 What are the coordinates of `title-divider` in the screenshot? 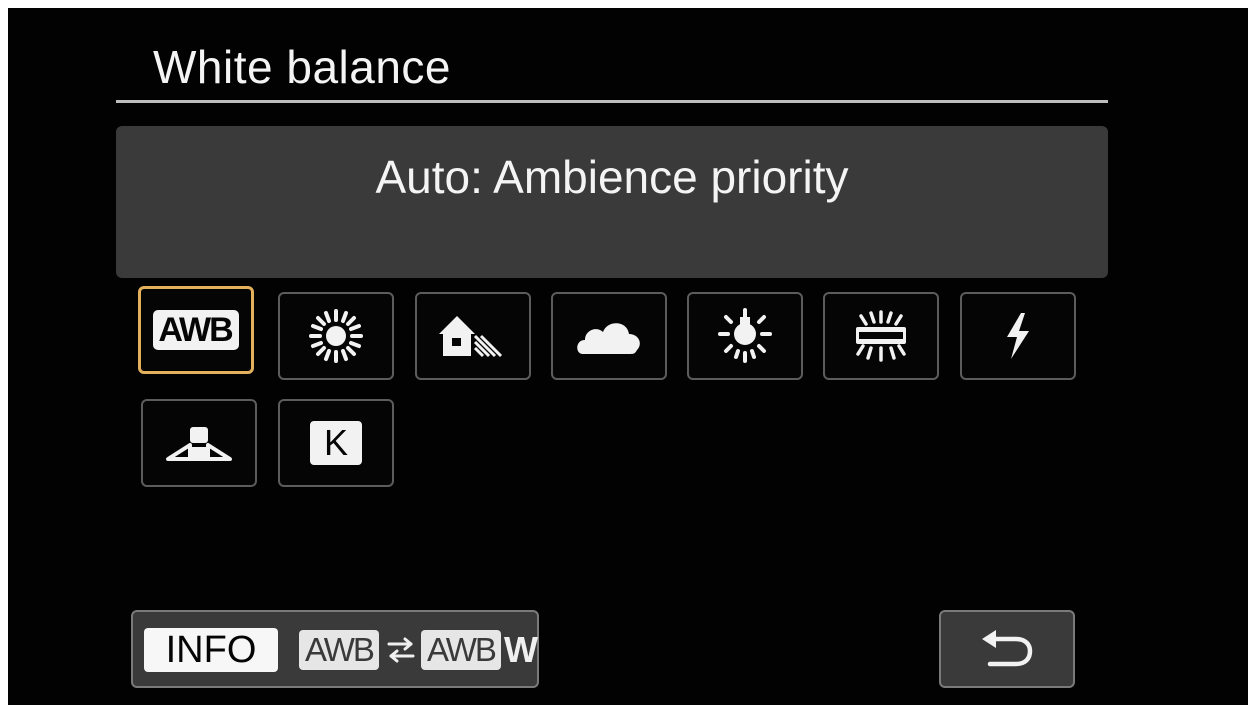 It's located at (612, 101).